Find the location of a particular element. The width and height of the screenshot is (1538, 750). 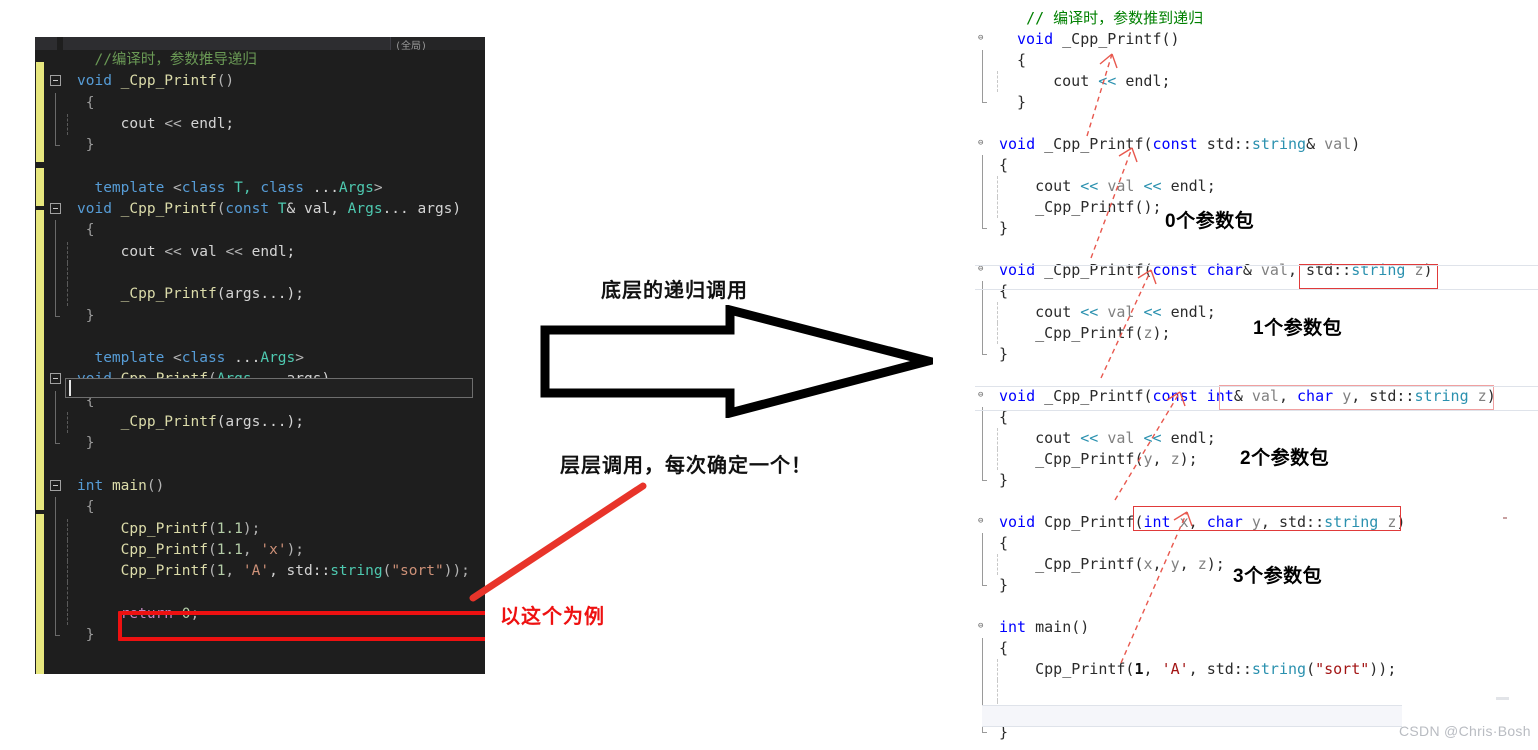

code-line: ⊖ int main() is located at coordinates (1256, 627).